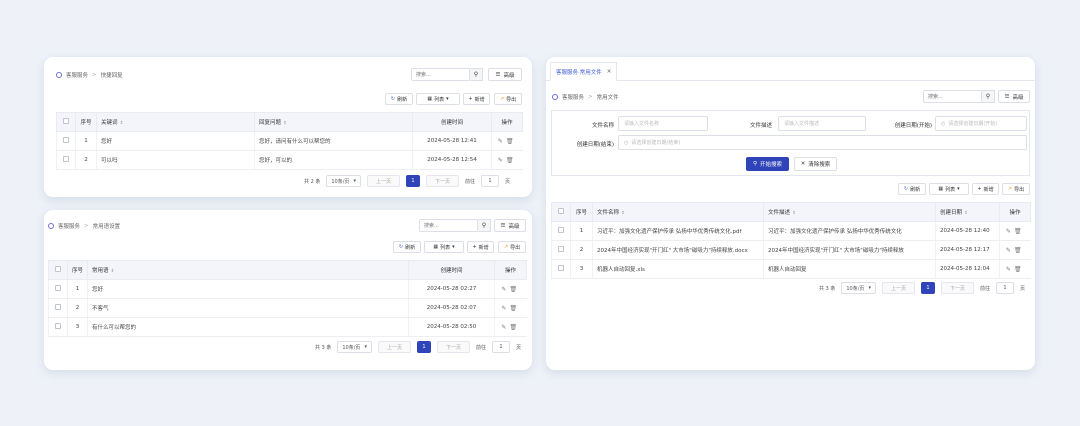  Describe the element at coordinates (822, 142) in the screenshot. I see `date-end-picker: ◴ 请选择创建日期(结束)` at that location.